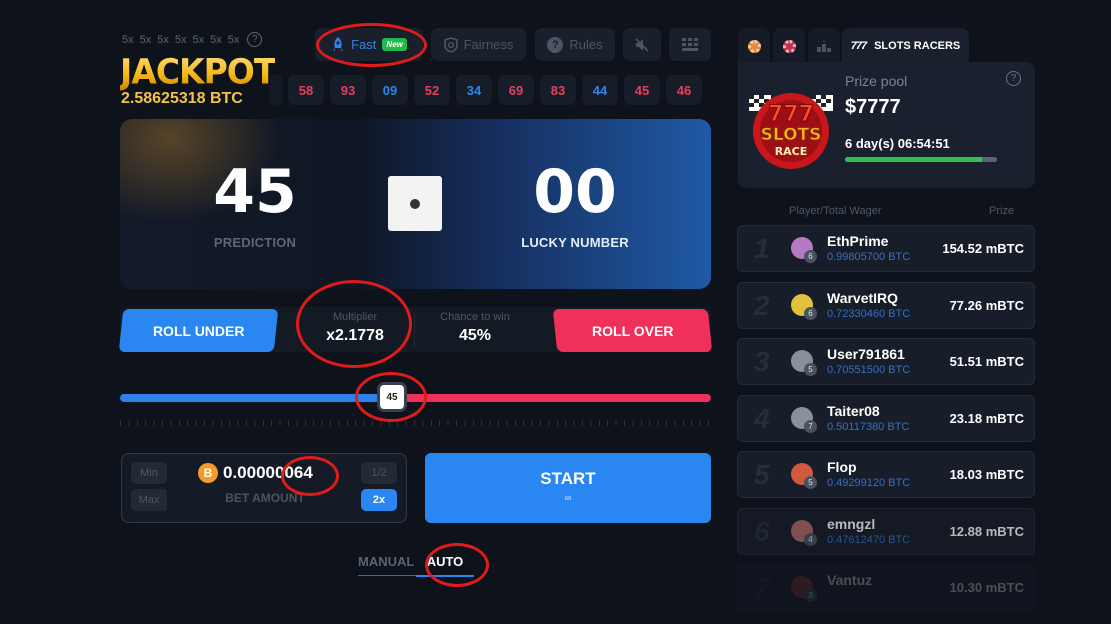 The height and width of the screenshot is (624, 1111). I want to click on roll-over-button: ROLL OVER, so click(632, 330).